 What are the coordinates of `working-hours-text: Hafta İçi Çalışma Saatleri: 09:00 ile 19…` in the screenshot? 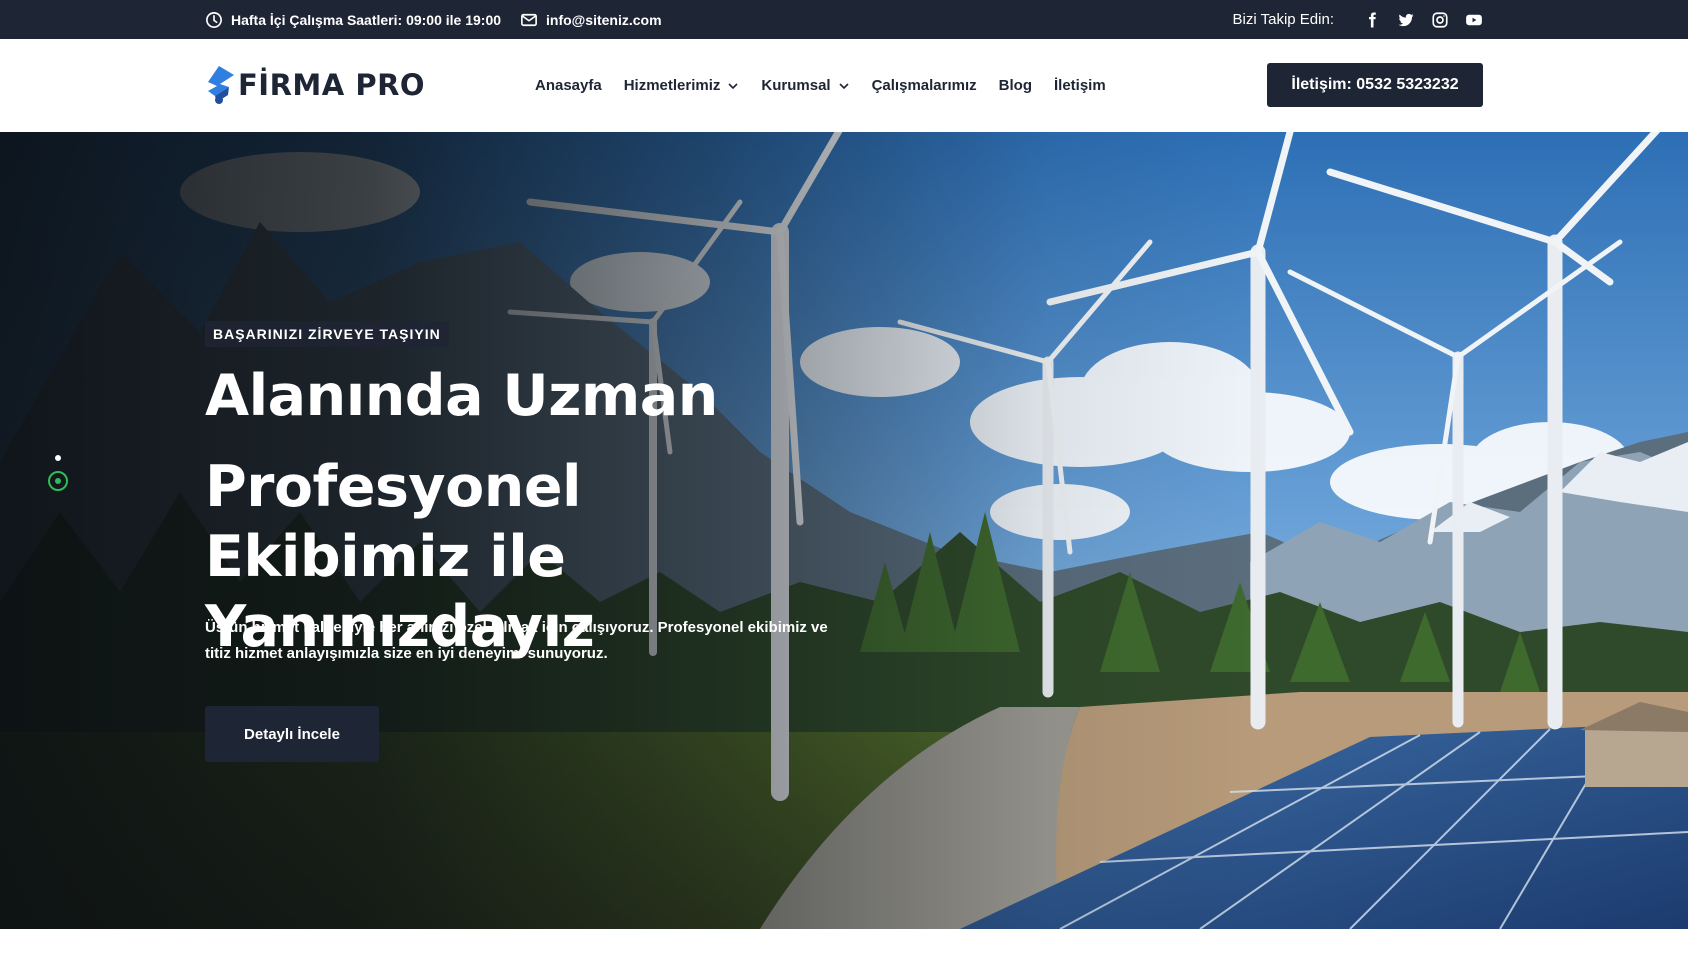 It's located at (366, 19).